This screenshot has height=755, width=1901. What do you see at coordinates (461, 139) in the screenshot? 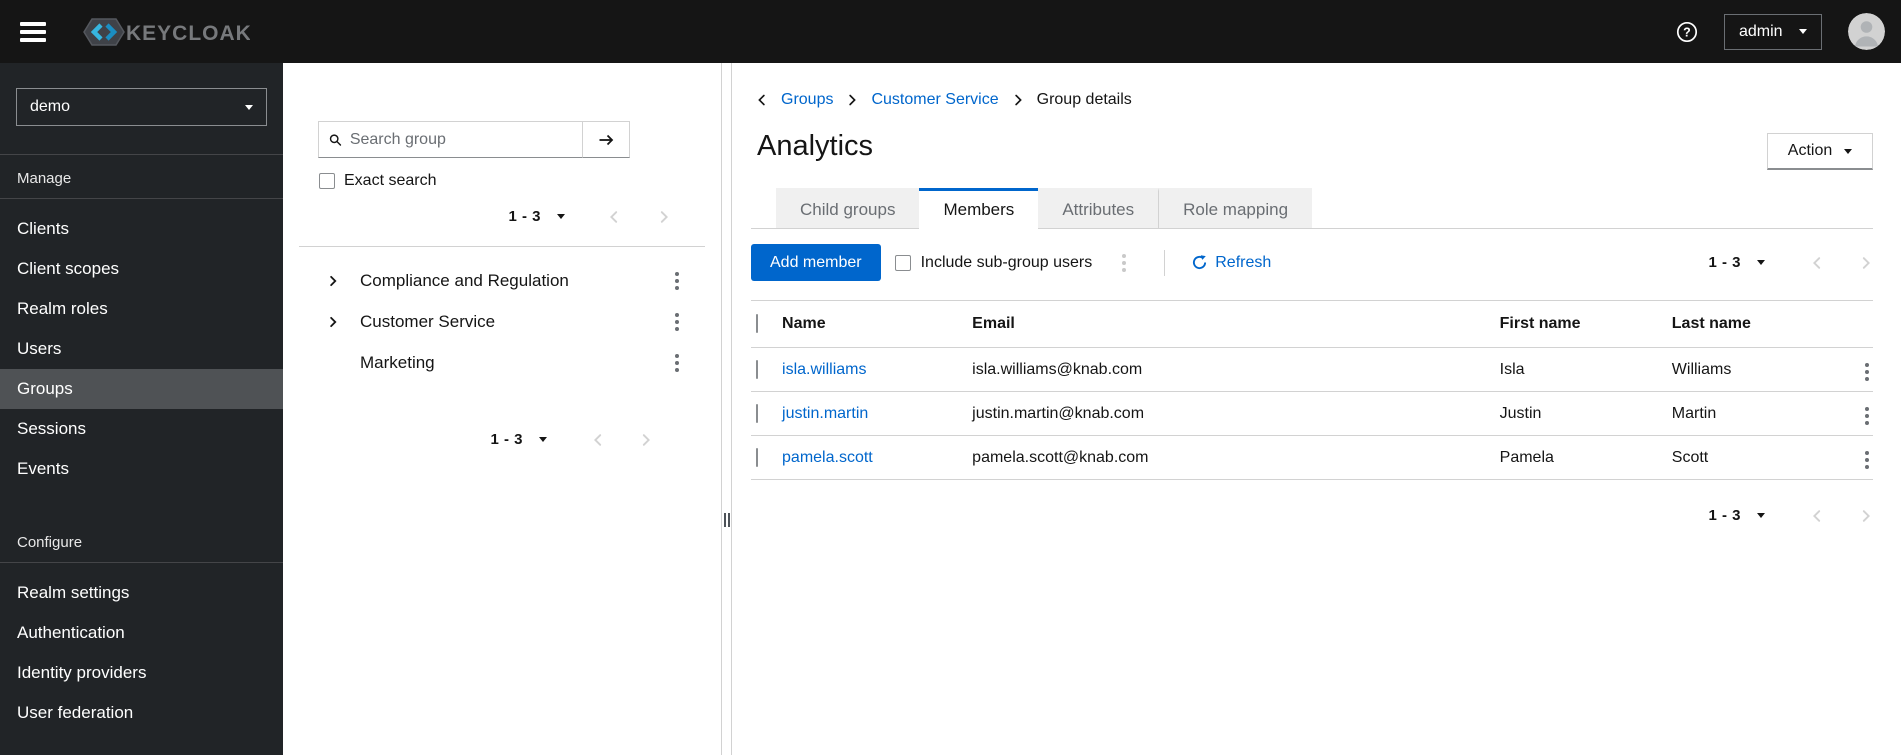
I see `search-group-input` at bounding box center [461, 139].